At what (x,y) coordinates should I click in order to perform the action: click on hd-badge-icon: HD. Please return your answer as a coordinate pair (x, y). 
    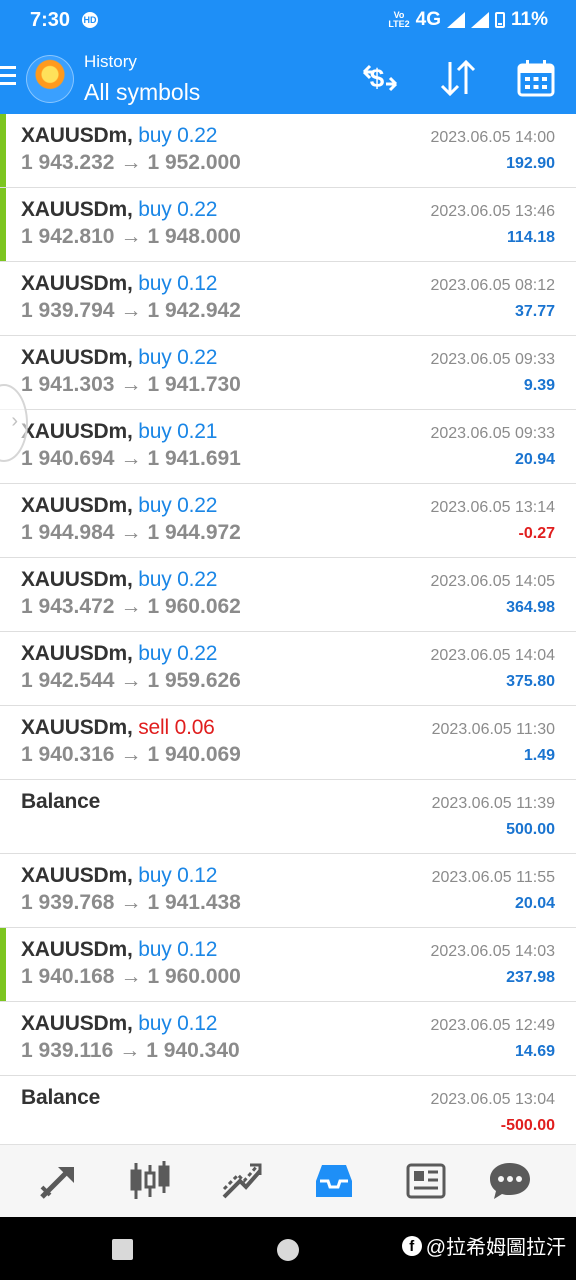
    Looking at the image, I should click on (90, 20).